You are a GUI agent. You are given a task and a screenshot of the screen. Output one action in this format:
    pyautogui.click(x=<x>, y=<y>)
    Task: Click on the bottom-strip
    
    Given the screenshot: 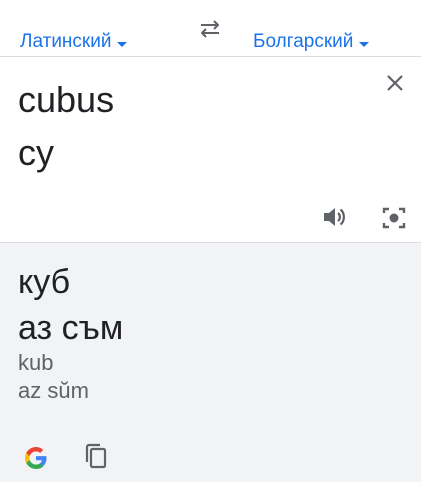 What is the action you would take?
    pyautogui.click(x=210, y=489)
    